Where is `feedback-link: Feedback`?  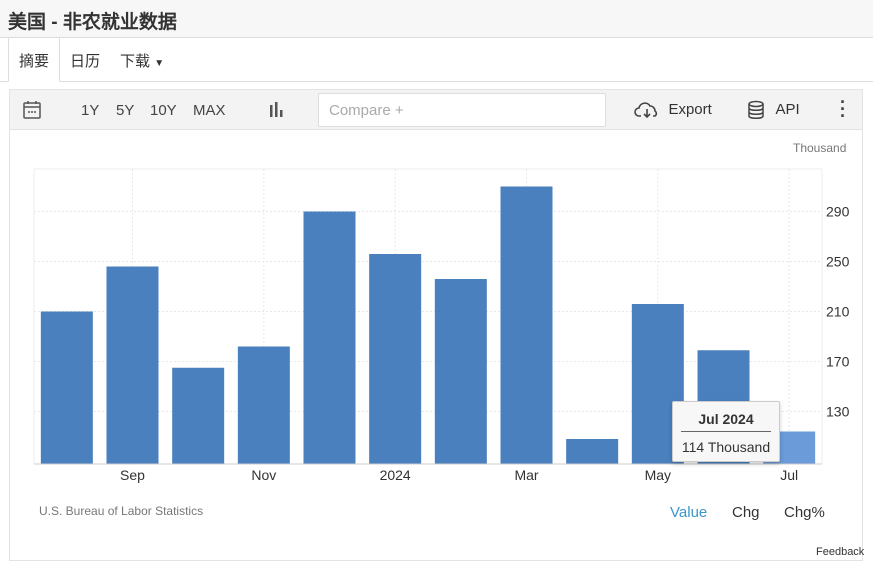
feedback-link: Feedback is located at coordinates (840, 552).